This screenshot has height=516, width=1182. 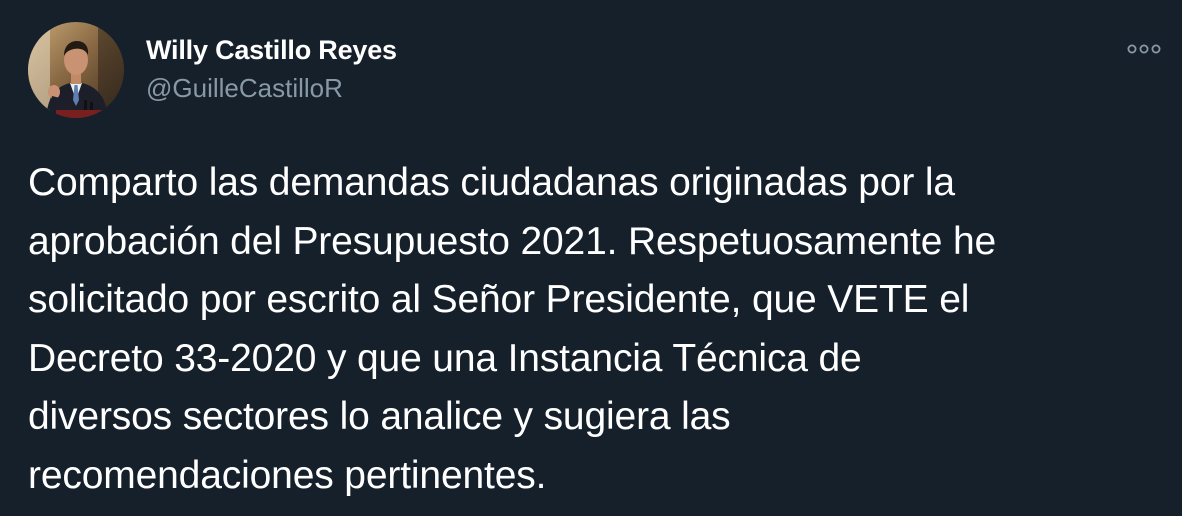 What do you see at coordinates (244, 88) in the screenshot?
I see `author-handle: @GuilleCastilloR` at bounding box center [244, 88].